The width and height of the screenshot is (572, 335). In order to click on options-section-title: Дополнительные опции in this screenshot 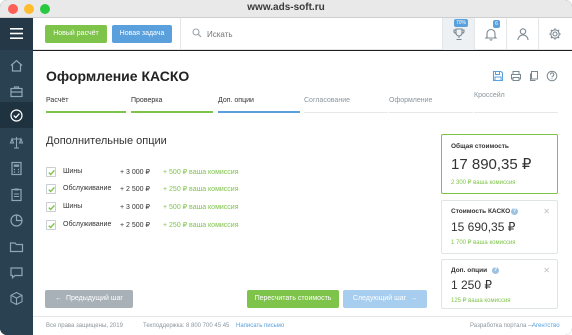, I will do `click(106, 141)`.